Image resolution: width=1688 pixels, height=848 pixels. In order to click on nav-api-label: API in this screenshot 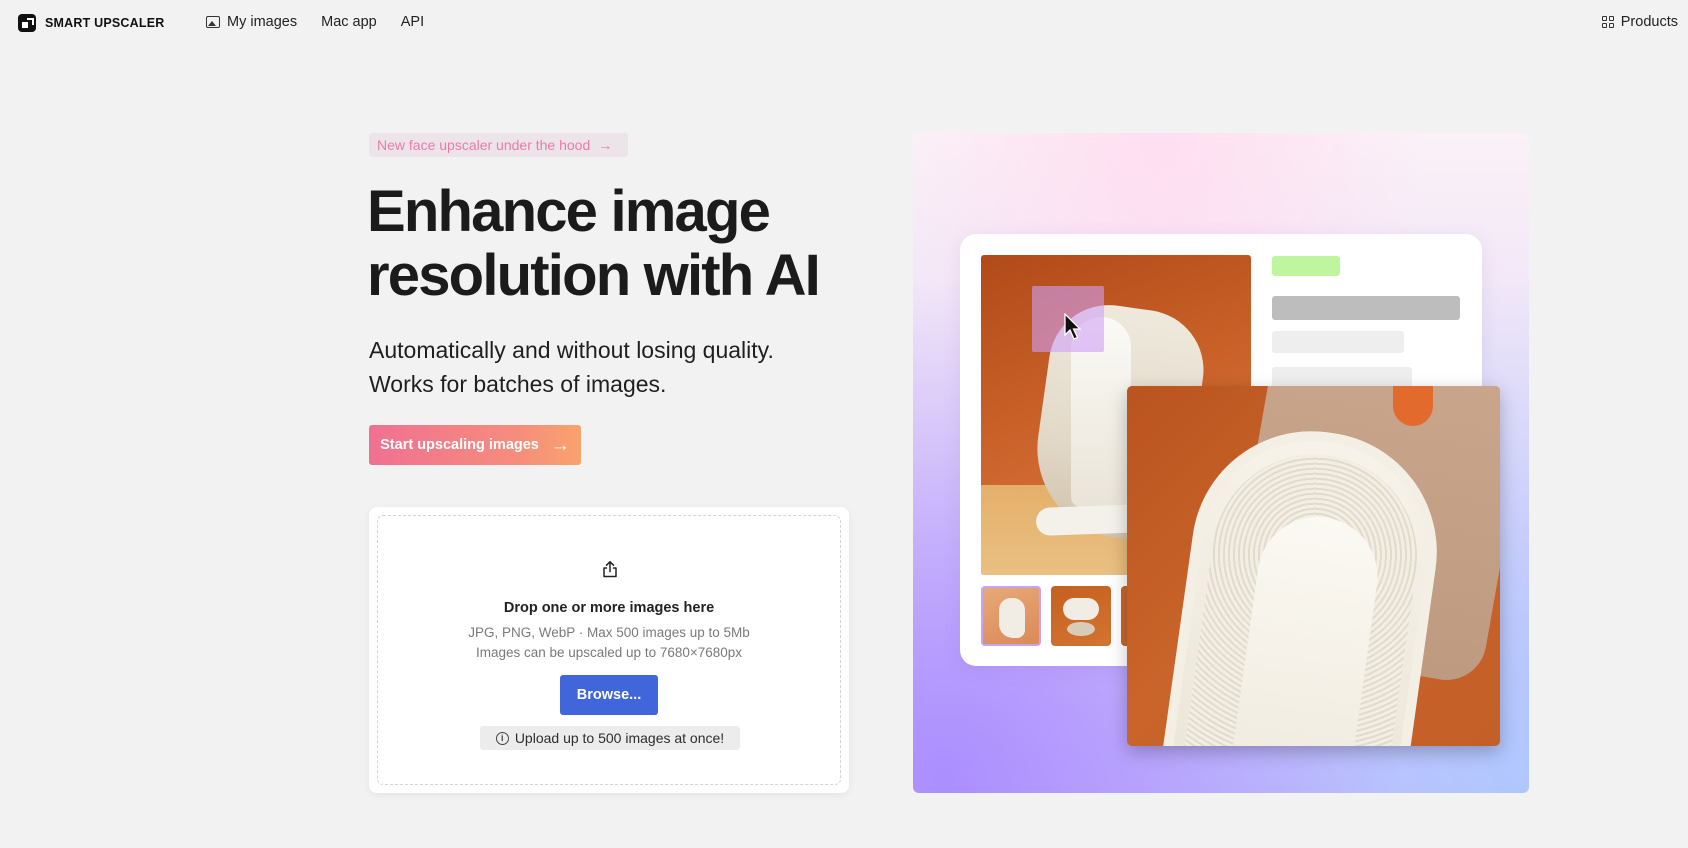, I will do `click(412, 22)`.